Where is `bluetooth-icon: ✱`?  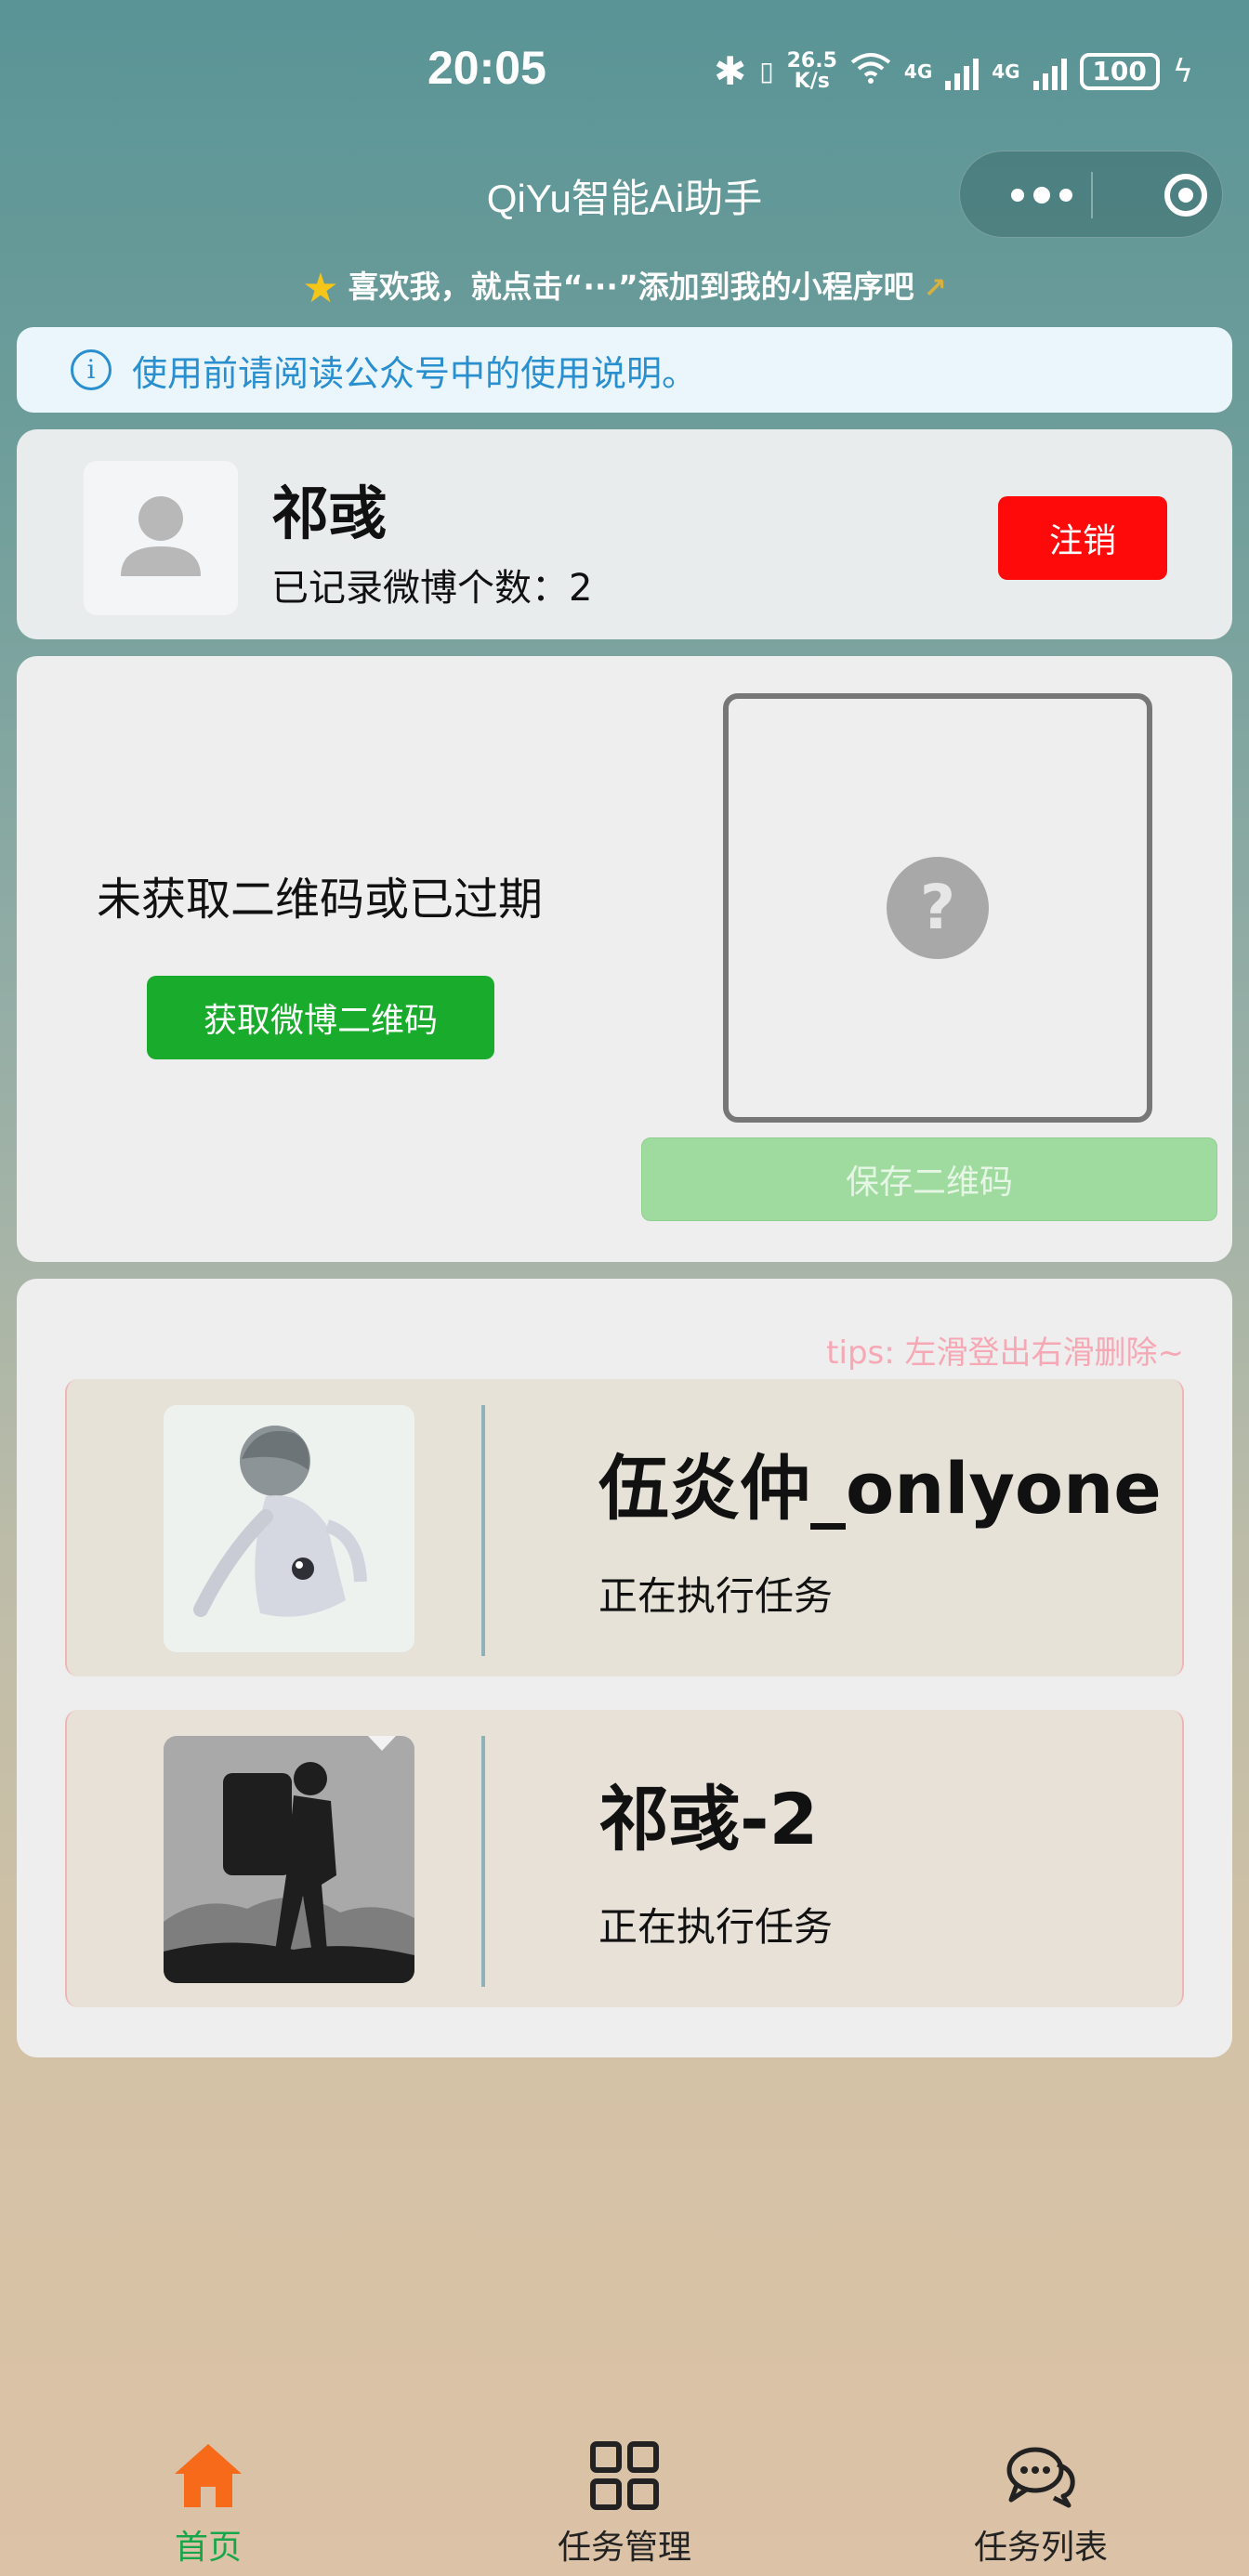 bluetooth-icon: ✱ is located at coordinates (730, 71).